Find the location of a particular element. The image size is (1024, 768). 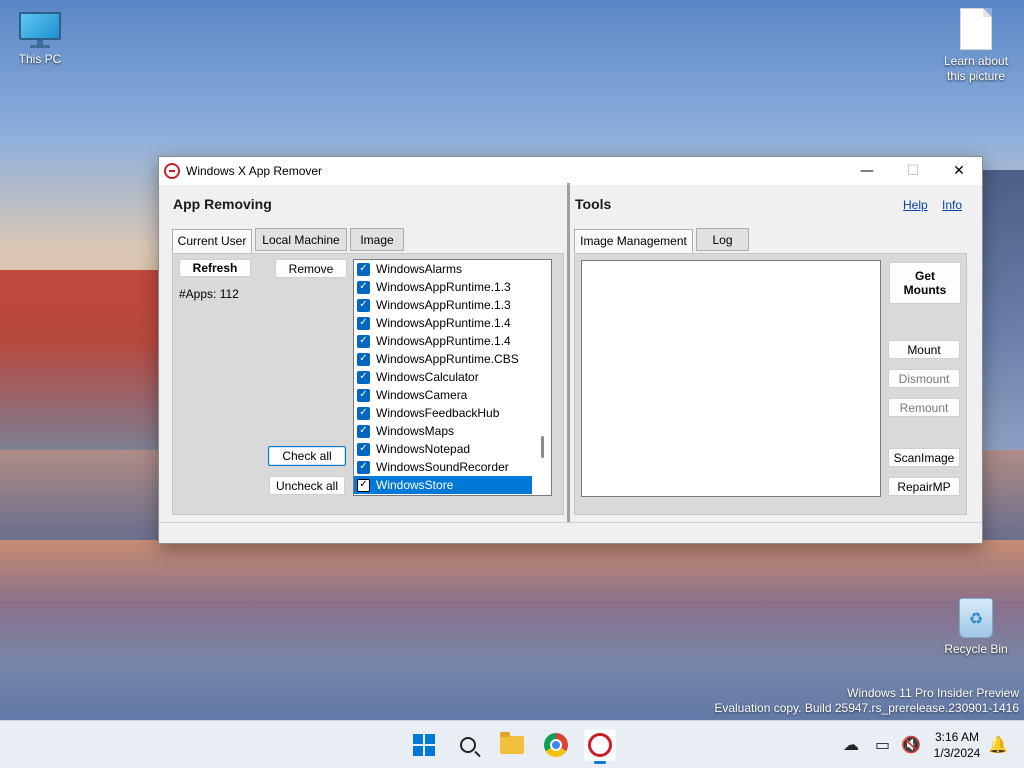

list-scrollbar-thumb is located at coordinates (542, 447).